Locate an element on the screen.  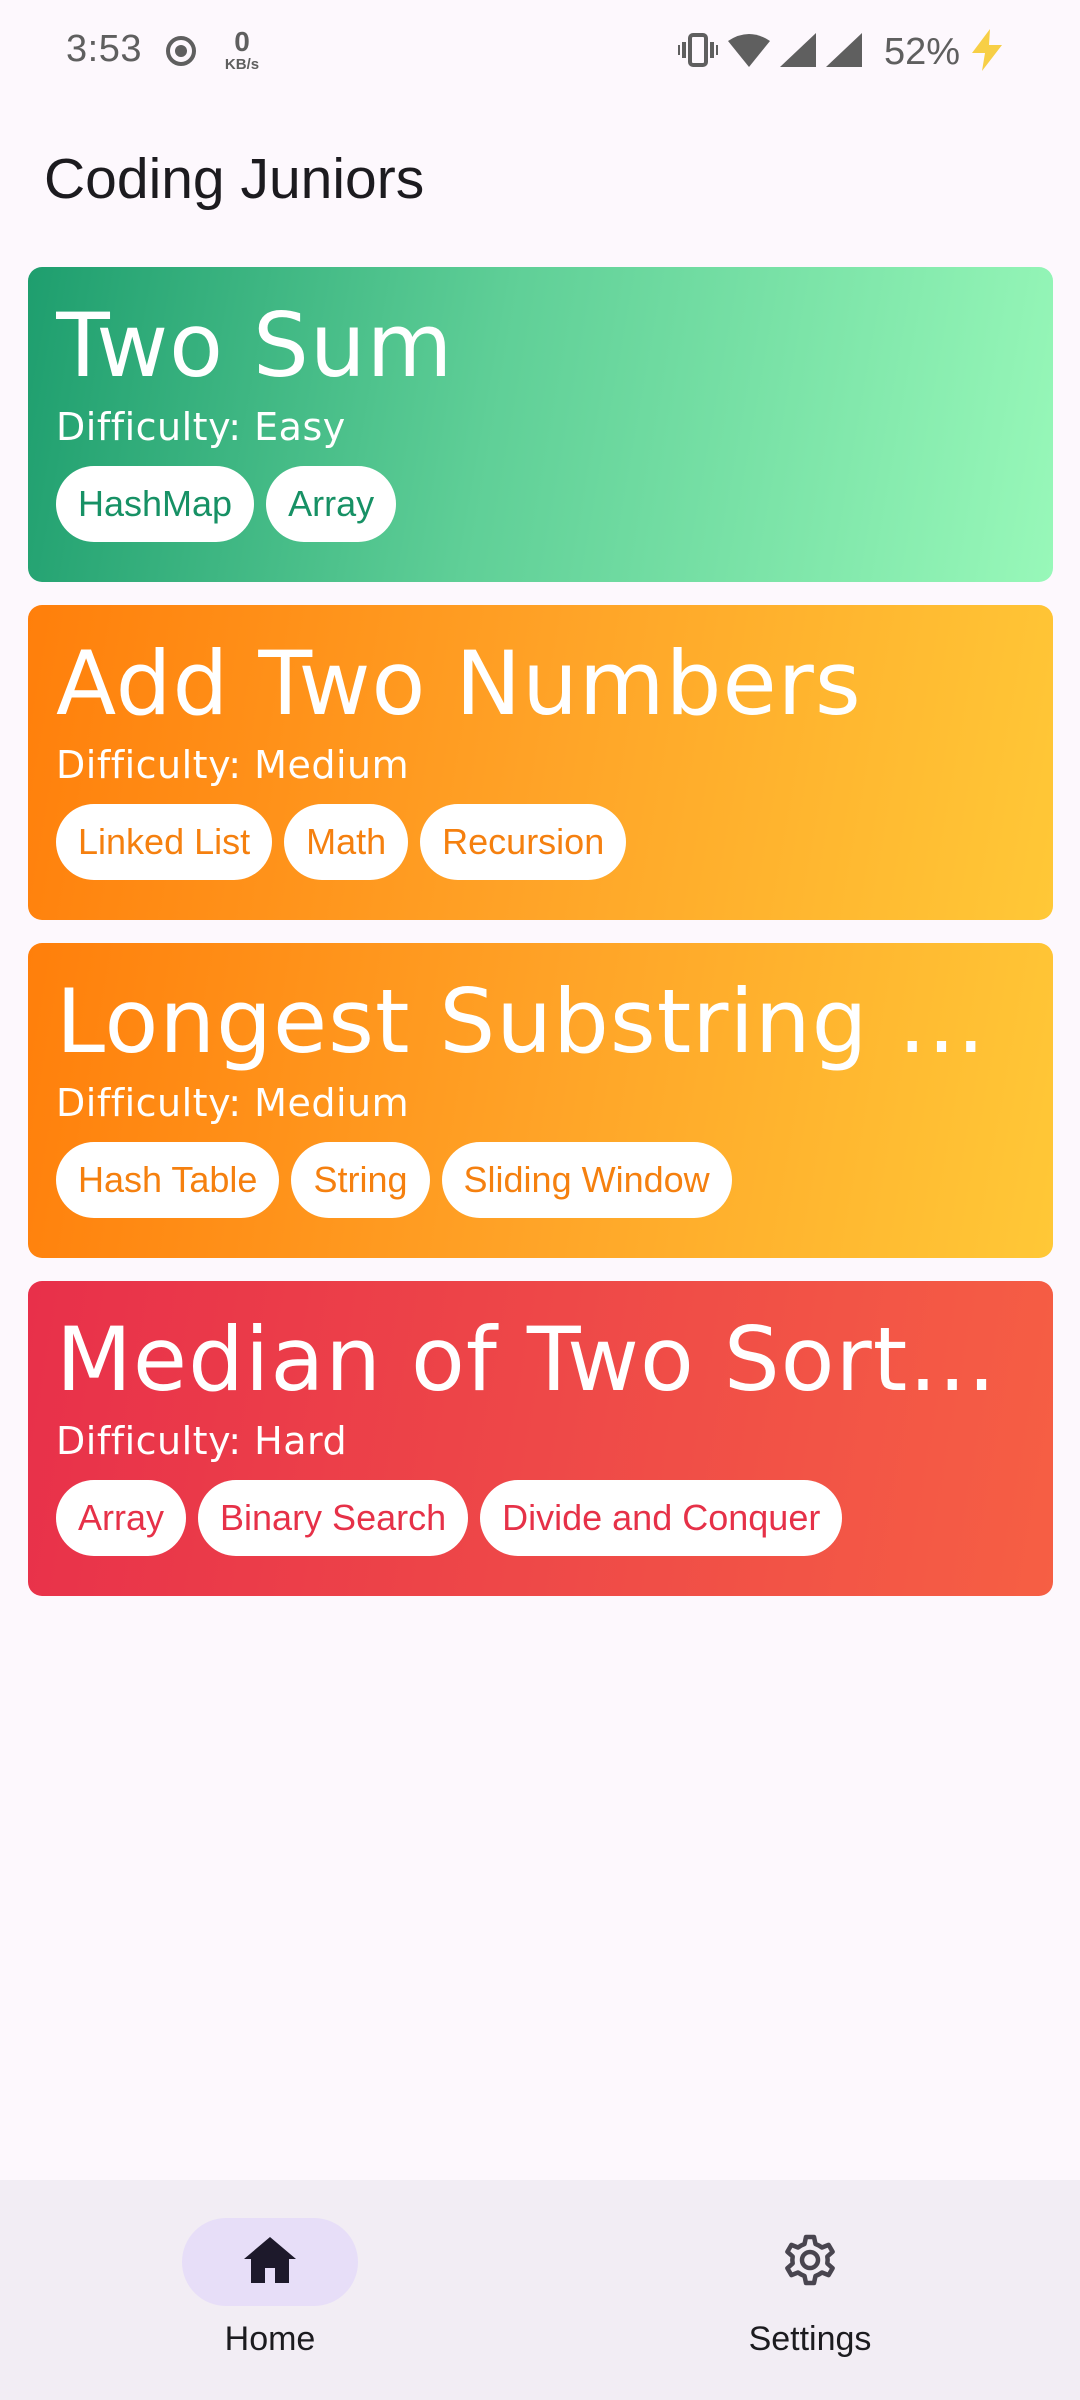
nav-item-home: Home is located at coordinates (270, 2288).